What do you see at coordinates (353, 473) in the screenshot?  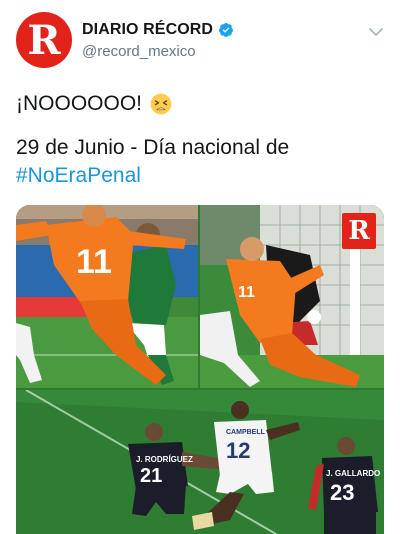 I see `jersey-name-dark-right: J. GALLARDO` at bounding box center [353, 473].